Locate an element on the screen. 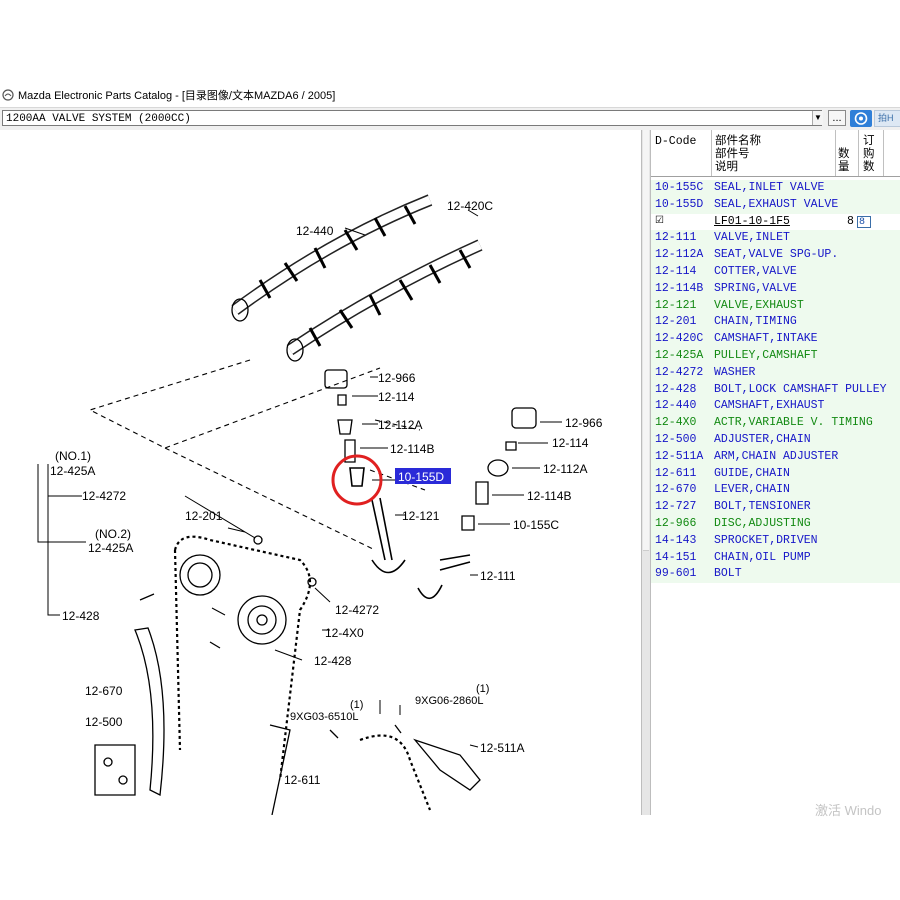  part-dcode: 12-727 is located at coordinates (676, 507).